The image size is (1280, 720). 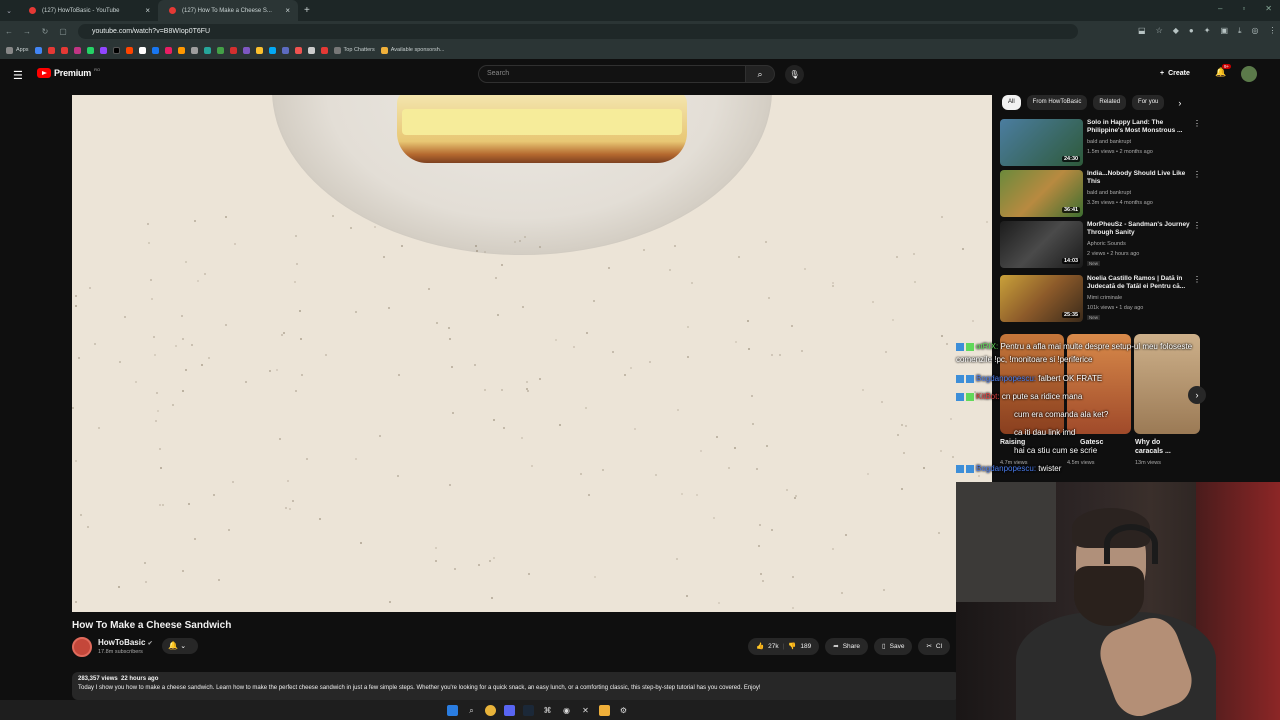 What do you see at coordinates (228, 10) in the screenshot?
I see `tab-cheese-sandwich: (127) How To Make a Cheese S... ×` at bounding box center [228, 10].